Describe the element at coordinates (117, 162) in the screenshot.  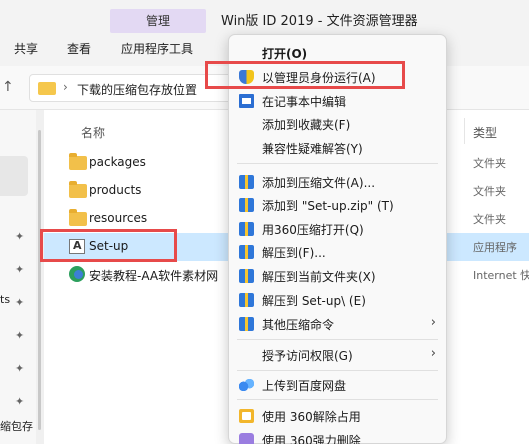
I see `file-name: packages` at that location.